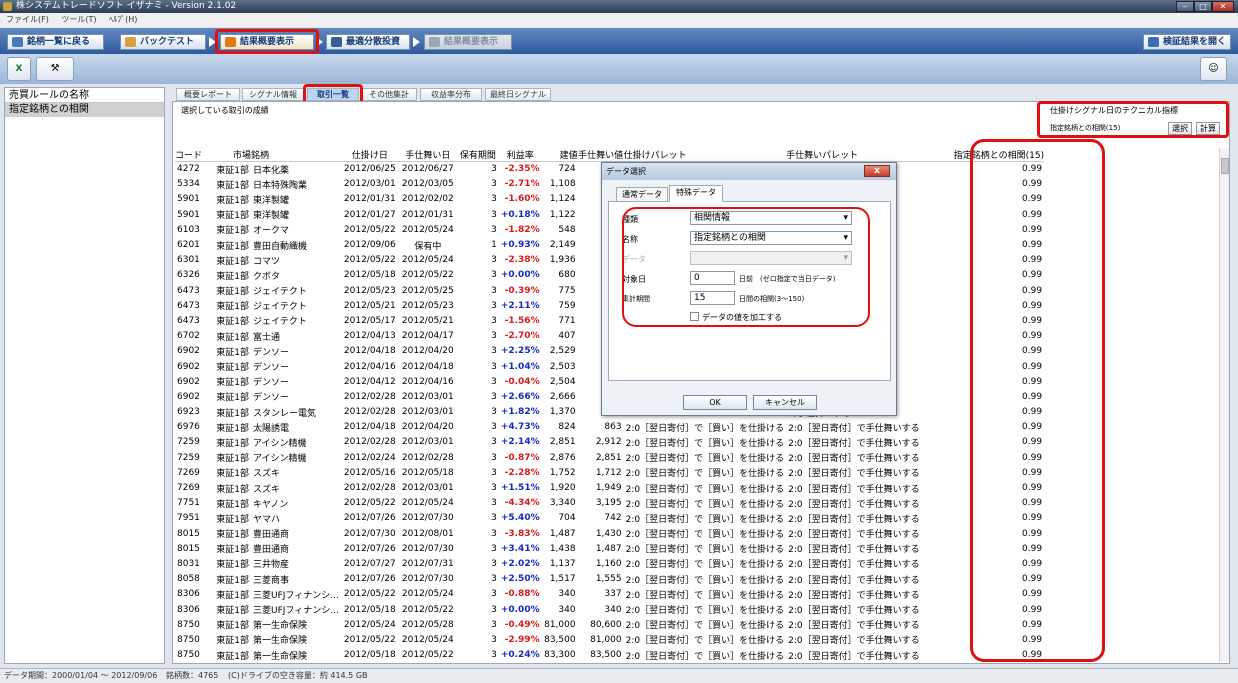 The image size is (1238, 683). I want to click on col-entry-price: 建値, so click(559, 155).